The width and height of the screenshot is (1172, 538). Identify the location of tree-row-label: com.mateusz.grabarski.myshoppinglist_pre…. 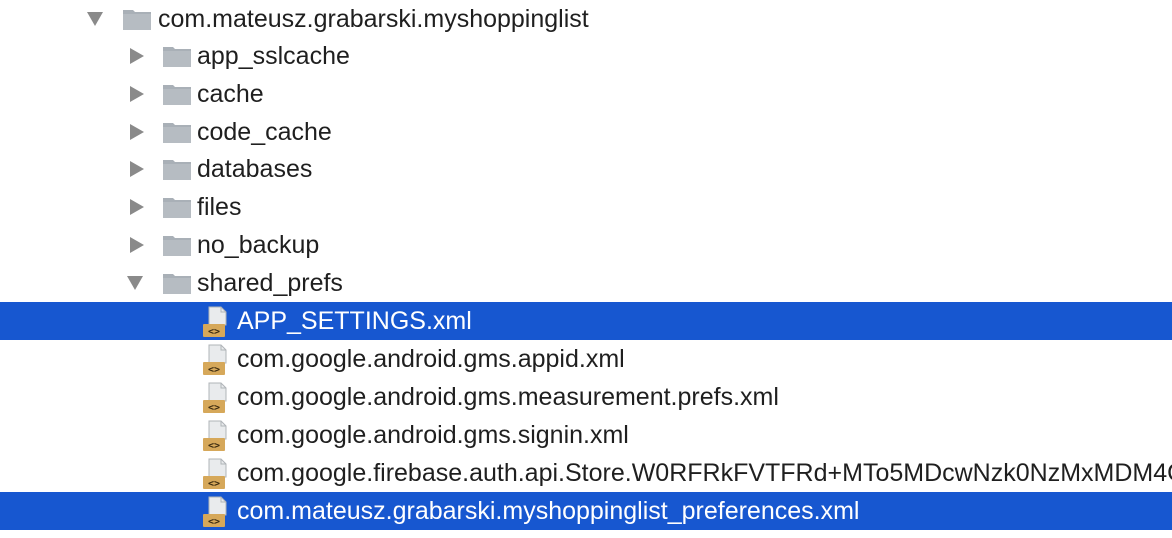
(548, 511).